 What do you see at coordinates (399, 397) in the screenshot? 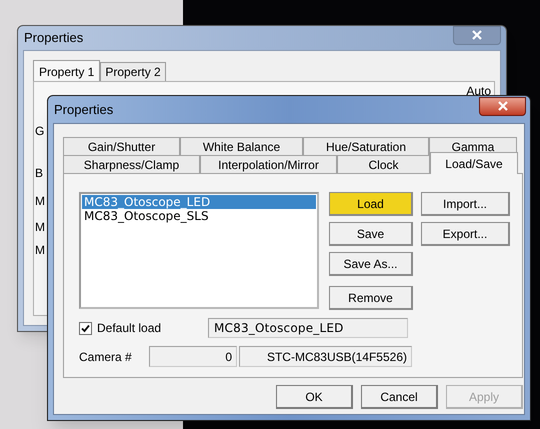
I see `button: Cancel` at bounding box center [399, 397].